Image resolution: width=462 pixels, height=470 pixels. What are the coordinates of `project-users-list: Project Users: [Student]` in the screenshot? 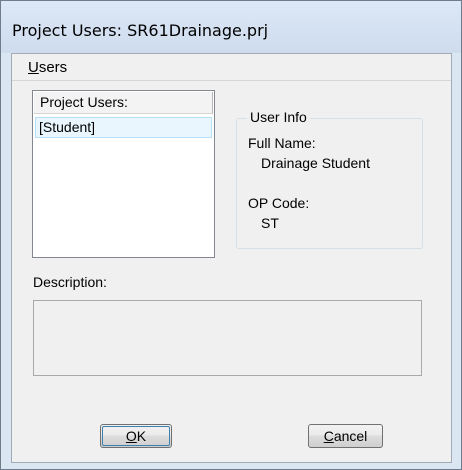 It's located at (123, 174).